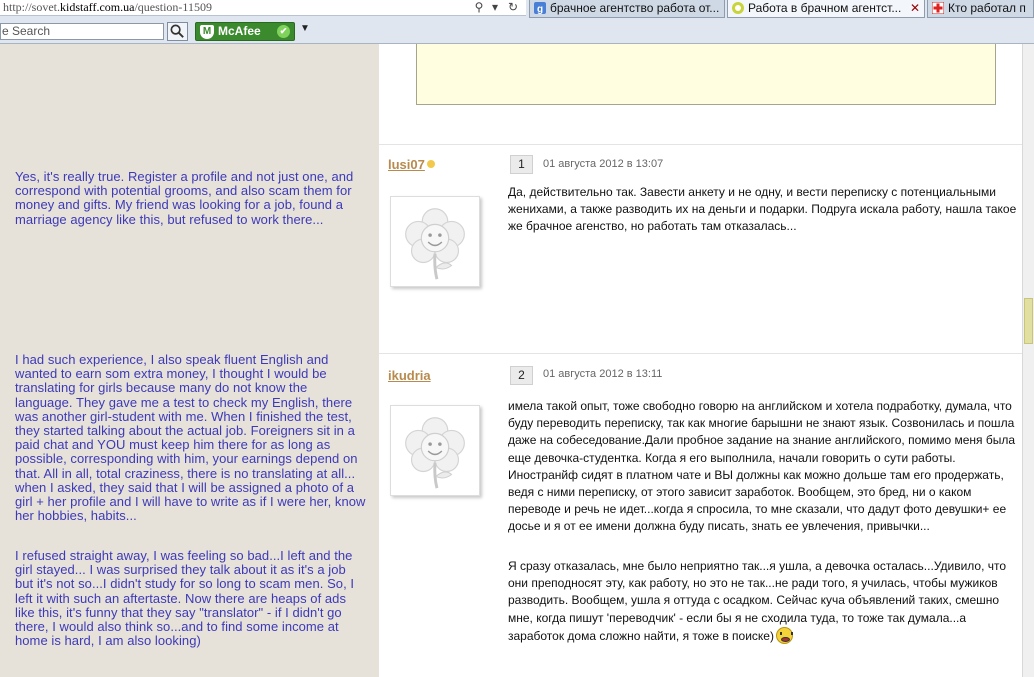  What do you see at coordinates (239, 31) in the screenshot?
I see `mcafee-label: McAfee` at bounding box center [239, 31].